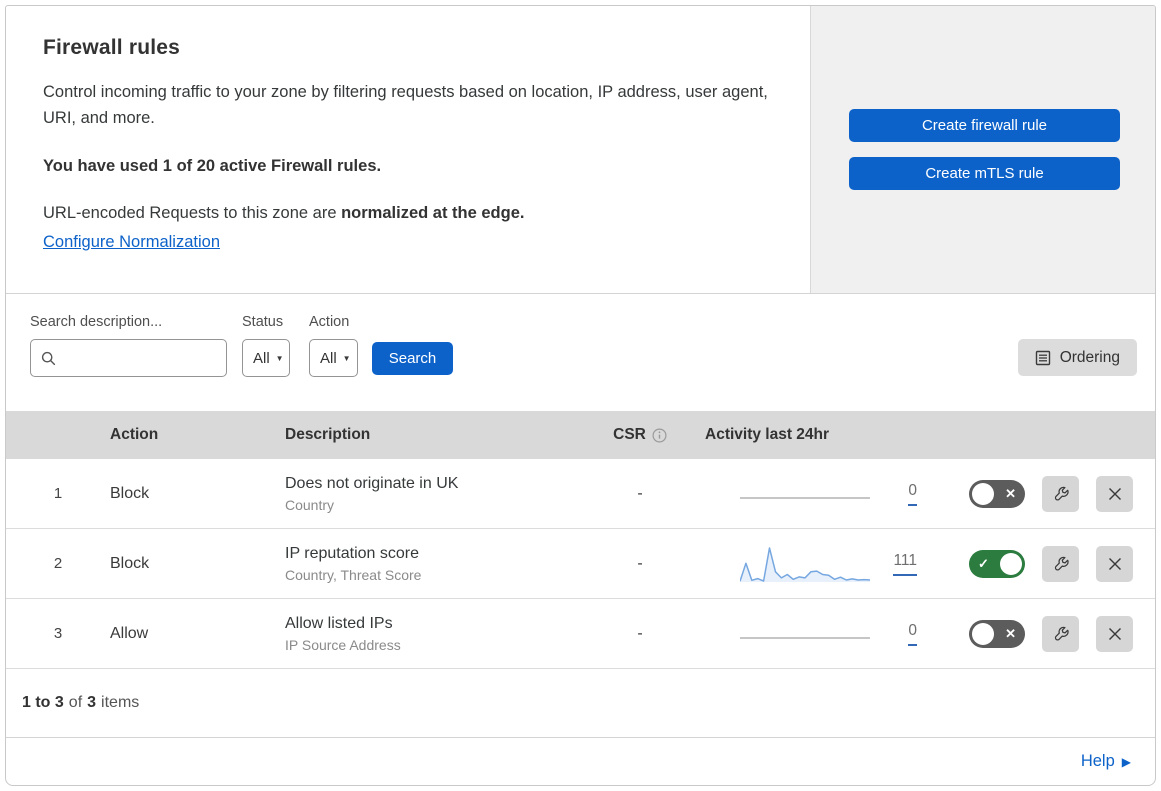 This screenshot has height=791, width=1161. I want to click on configure-normalization-link: Configure Normalization, so click(131, 242).